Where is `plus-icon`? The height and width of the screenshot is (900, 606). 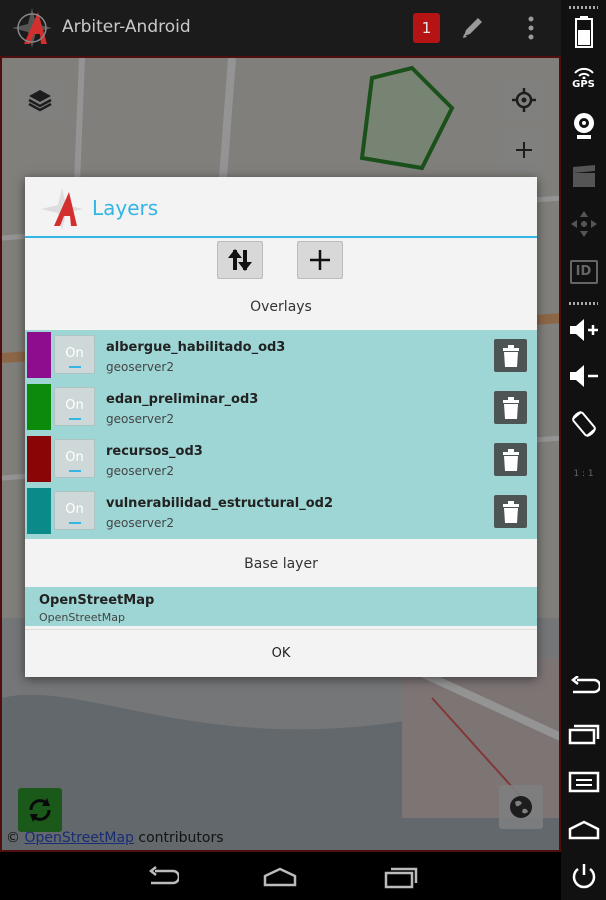
plus-icon is located at coordinates (320, 260).